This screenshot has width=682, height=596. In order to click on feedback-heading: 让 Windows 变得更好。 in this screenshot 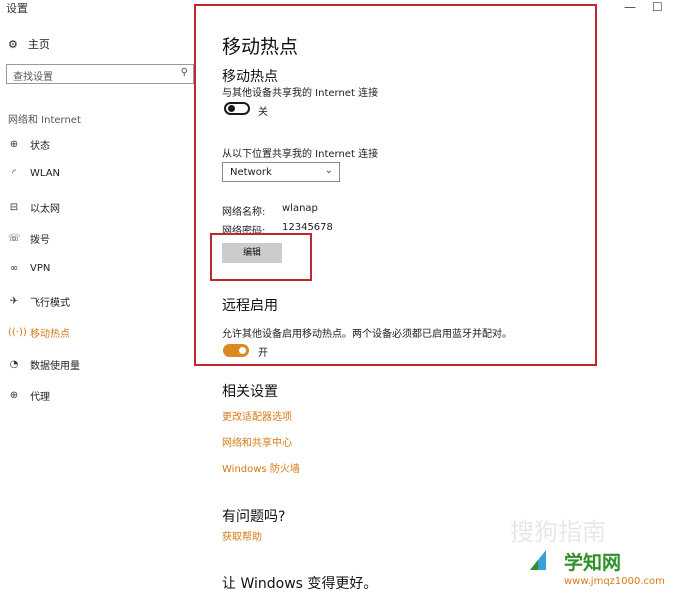, I will do `click(300, 584)`.